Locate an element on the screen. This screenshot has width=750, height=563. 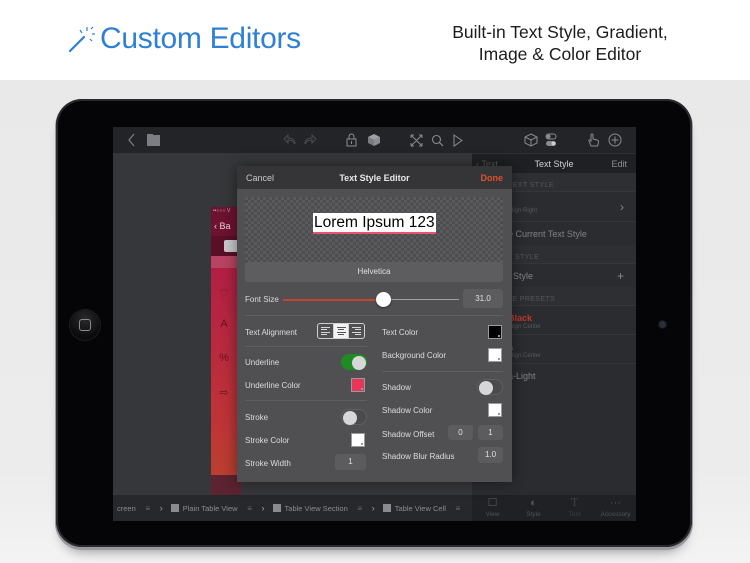
align-center-icon is located at coordinates (341, 331).